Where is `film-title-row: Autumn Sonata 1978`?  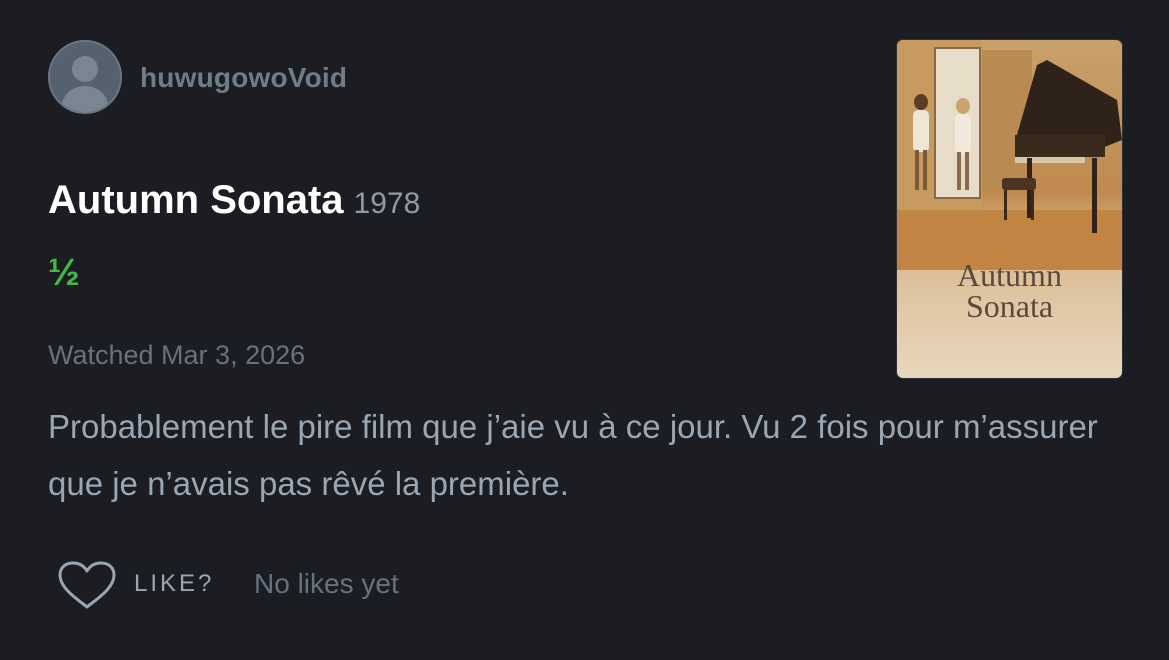
film-title-row: Autumn Sonata 1978 is located at coordinates (234, 200).